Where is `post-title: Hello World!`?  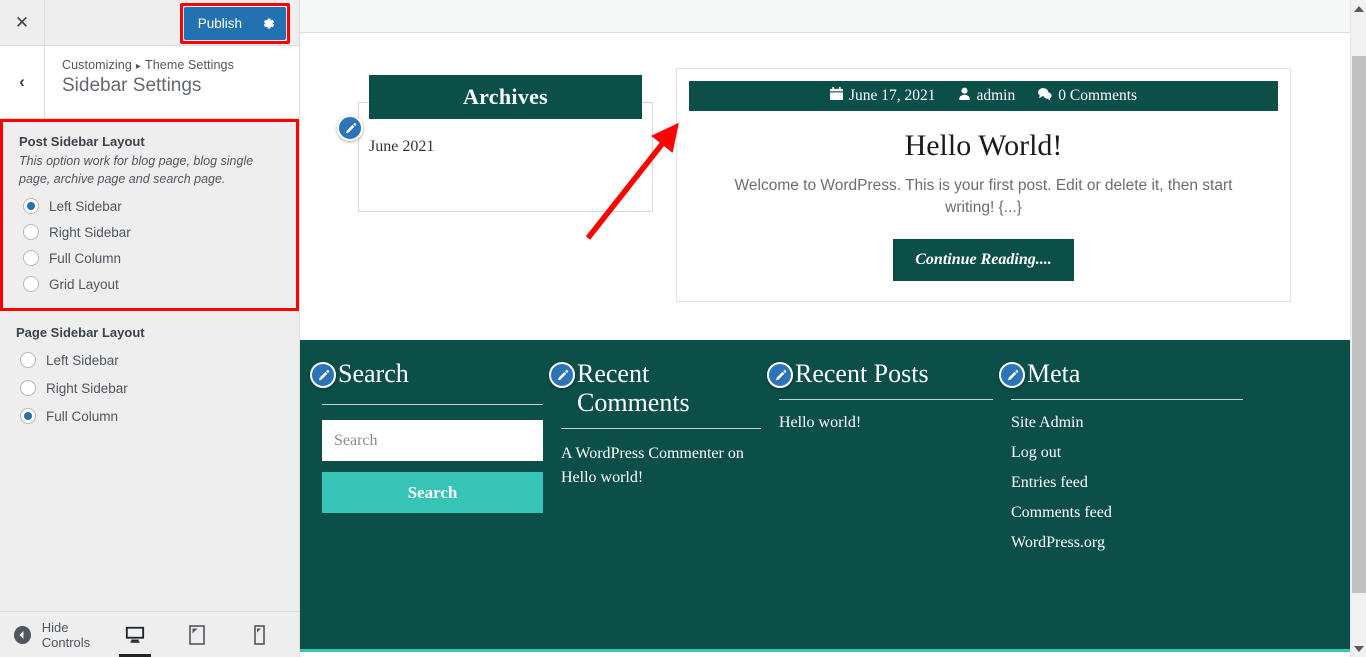
post-title: Hello World! is located at coordinates (983, 146).